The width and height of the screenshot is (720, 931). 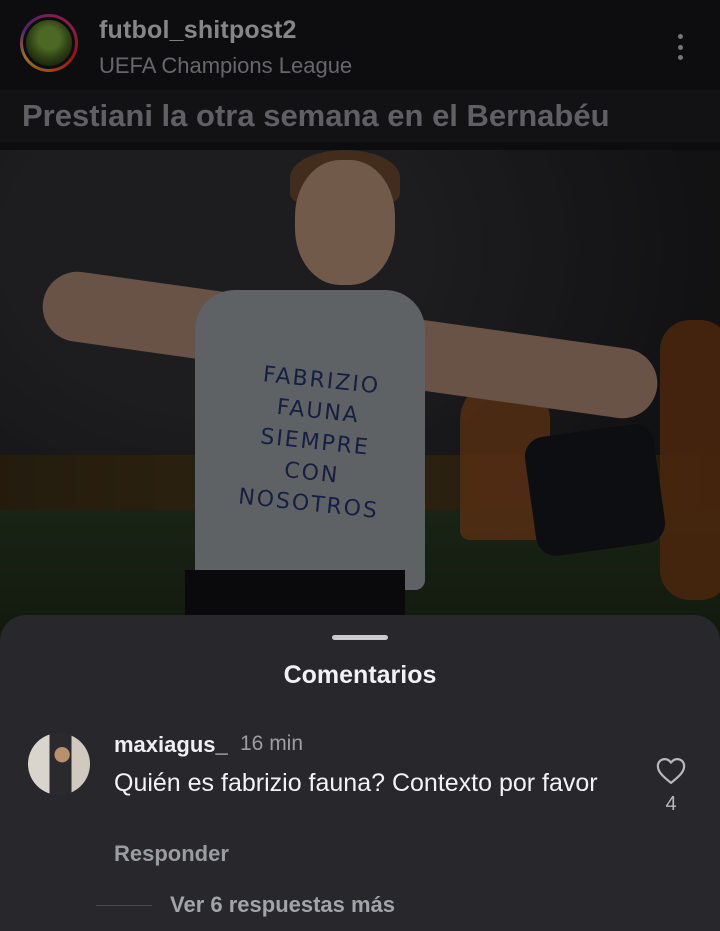 I want to click on sheet-drag-handle, so click(x=360, y=637).